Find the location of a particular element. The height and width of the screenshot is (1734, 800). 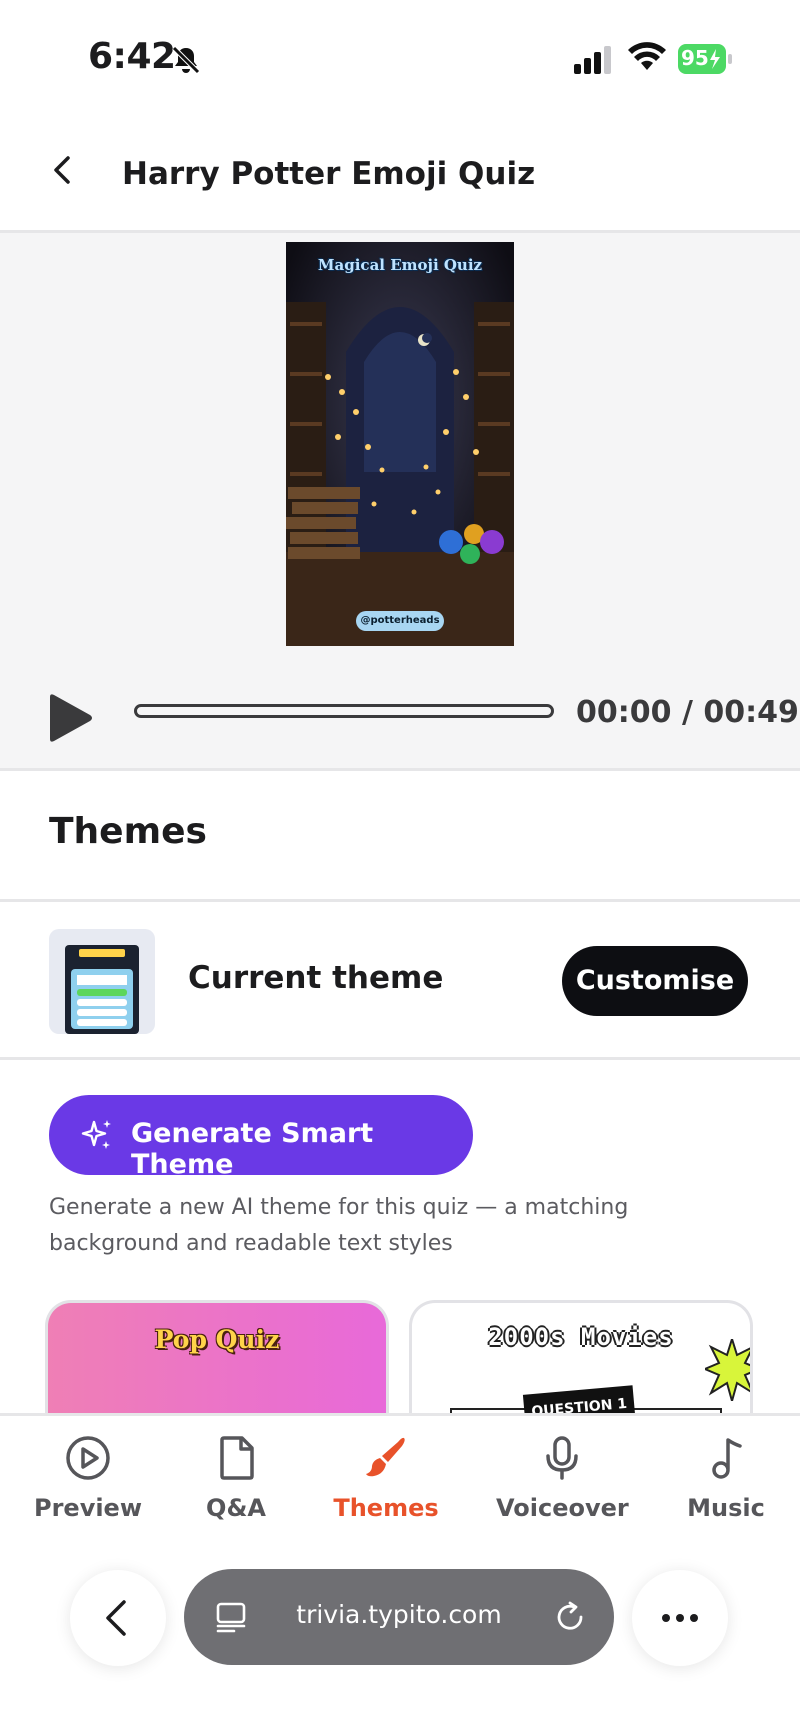

music-note-icon is located at coordinates (727, 1458).